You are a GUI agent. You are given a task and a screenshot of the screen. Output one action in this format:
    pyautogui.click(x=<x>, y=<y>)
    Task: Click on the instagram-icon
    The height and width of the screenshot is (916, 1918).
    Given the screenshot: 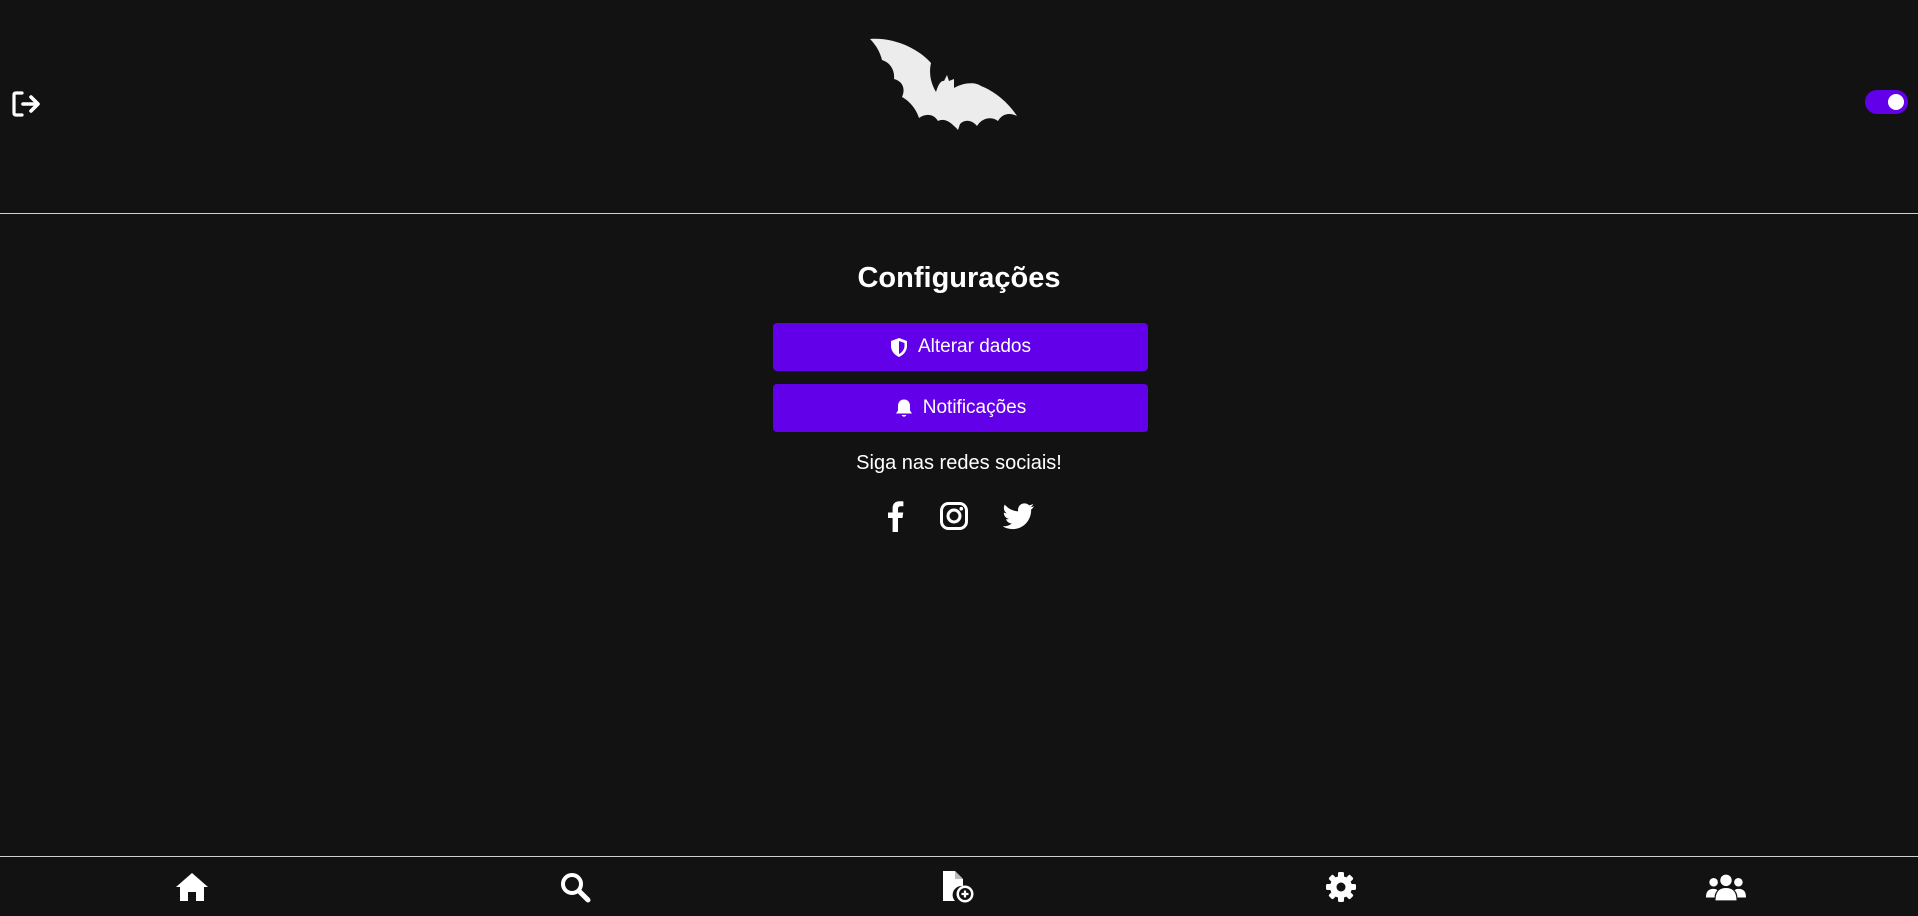 What is the action you would take?
    pyautogui.click(x=954, y=516)
    